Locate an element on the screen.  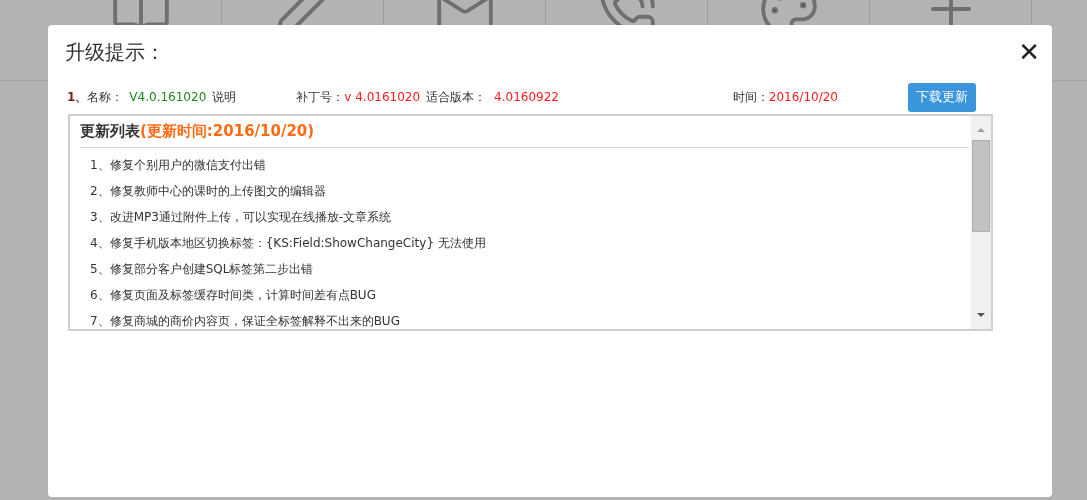
time-value: 2016/10/20 is located at coordinates (803, 97).